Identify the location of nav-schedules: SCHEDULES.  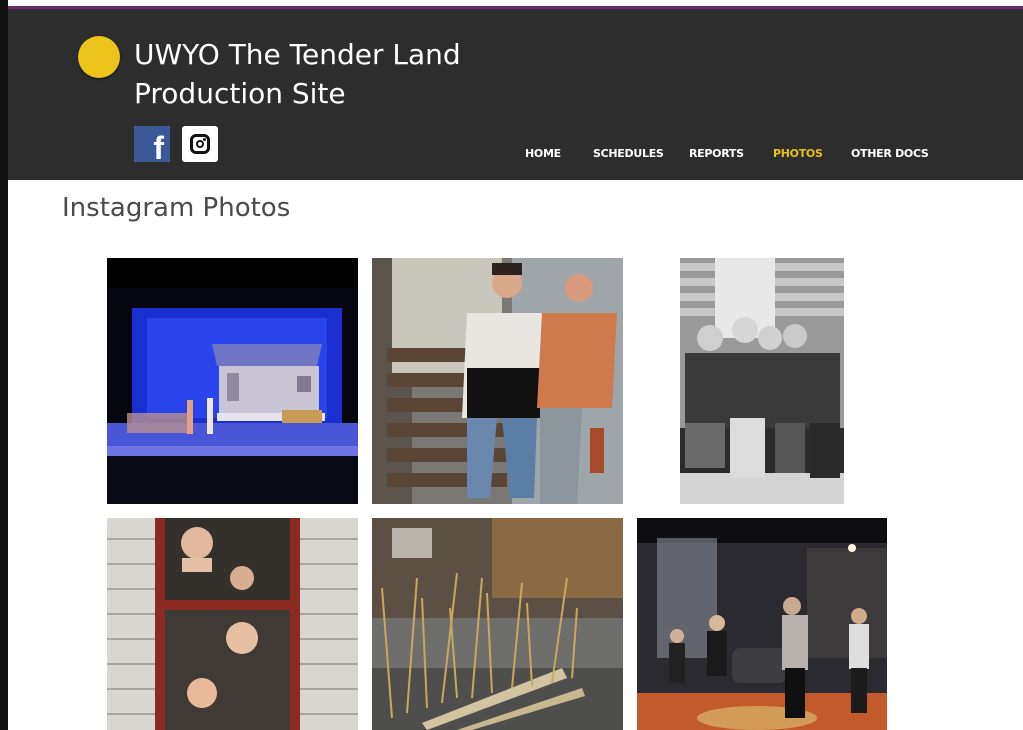
(628, 153).